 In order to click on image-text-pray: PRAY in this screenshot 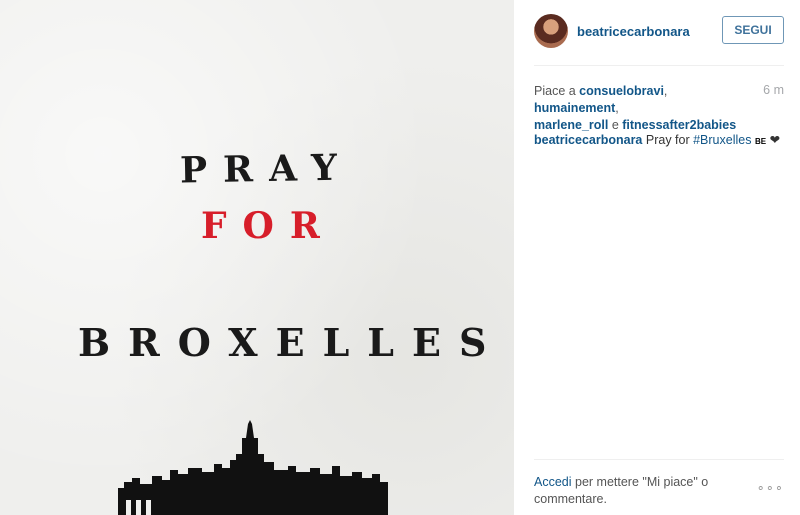, I will do `click(266, 169)`.